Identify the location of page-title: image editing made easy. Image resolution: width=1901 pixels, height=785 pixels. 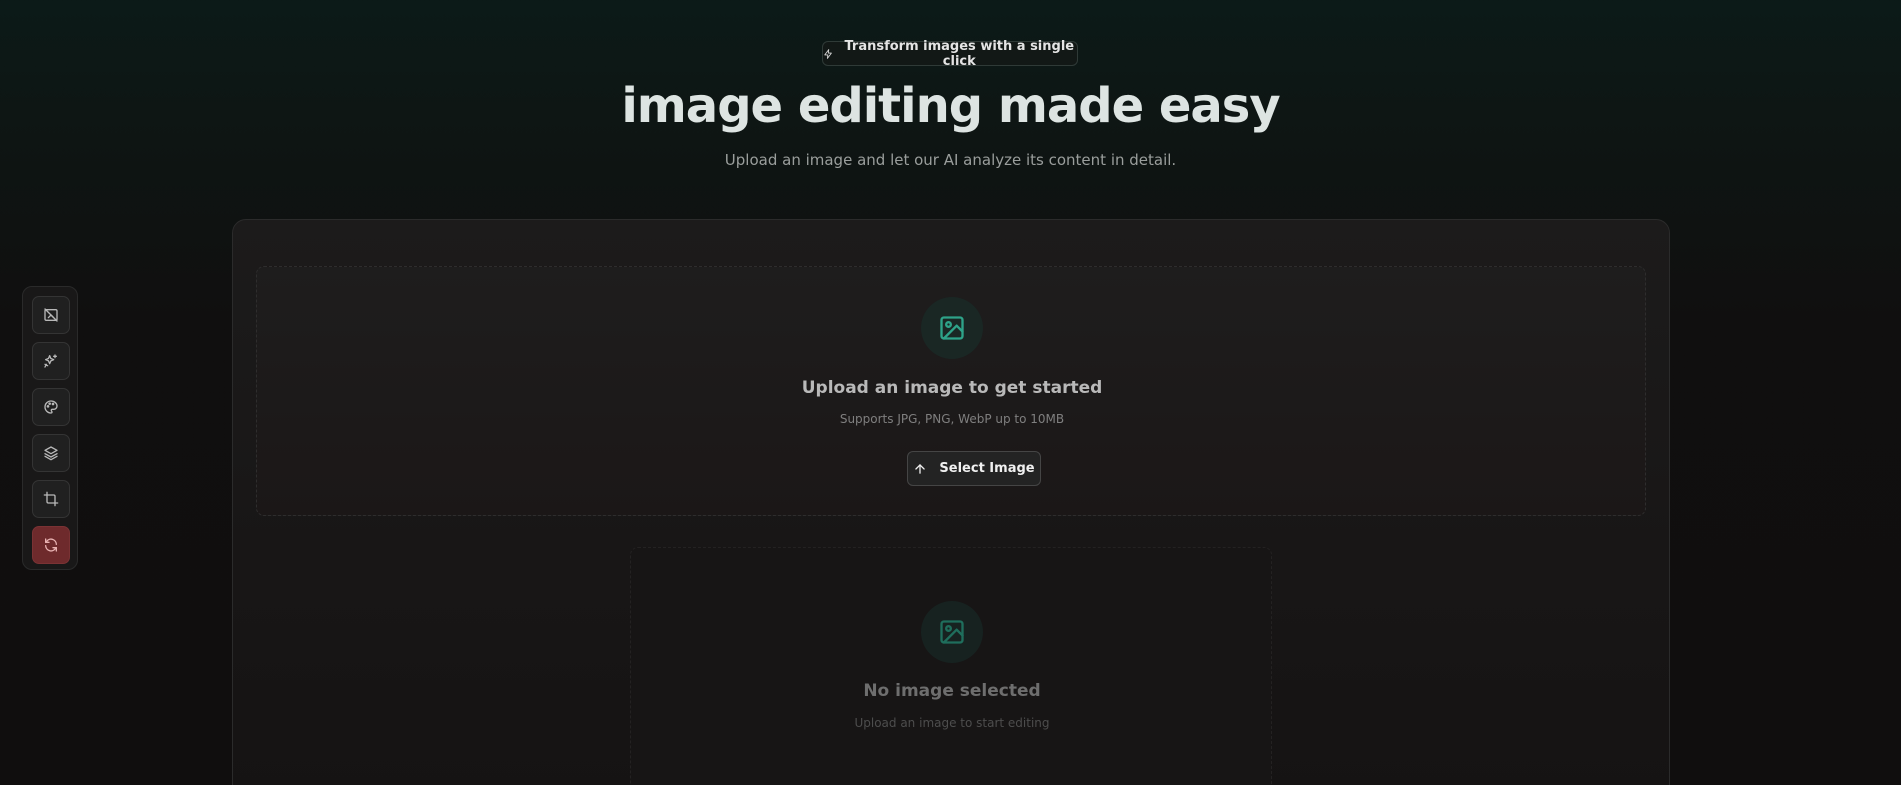
(950, 106).